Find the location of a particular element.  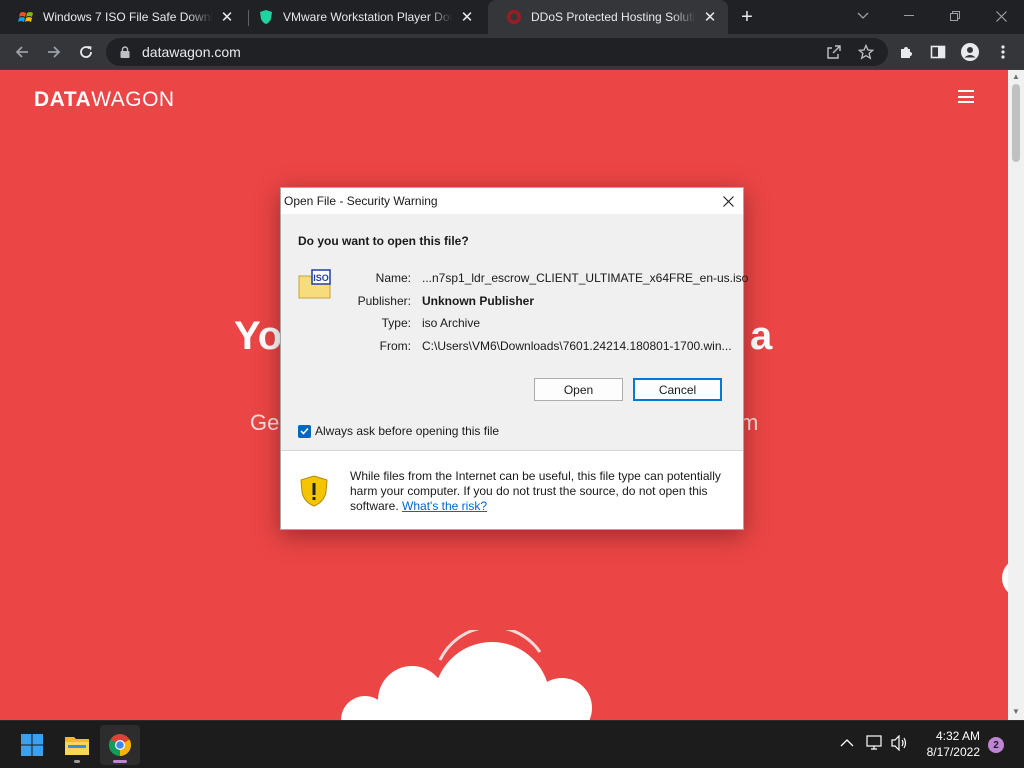

scroll-thumb is located at coordinates (1016, 123).